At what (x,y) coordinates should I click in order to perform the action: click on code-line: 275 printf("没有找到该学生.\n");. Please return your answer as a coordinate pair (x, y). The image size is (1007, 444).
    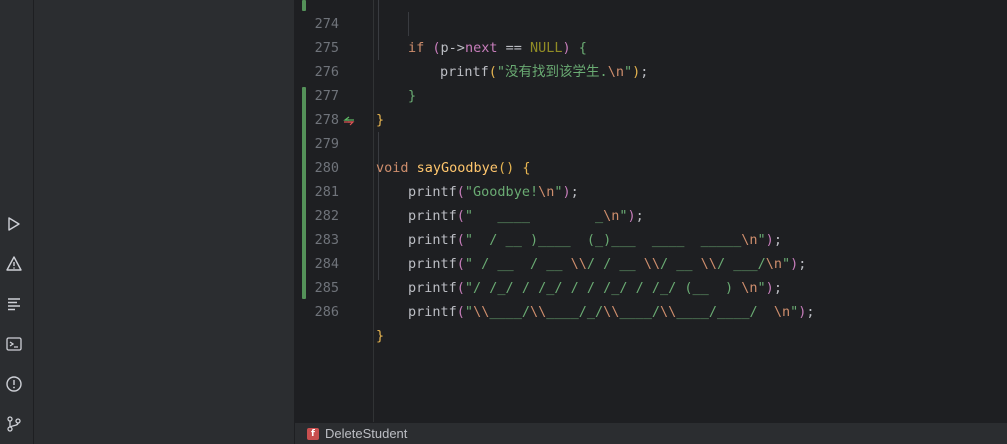
    Looking at the image, I should click on (651, 46).